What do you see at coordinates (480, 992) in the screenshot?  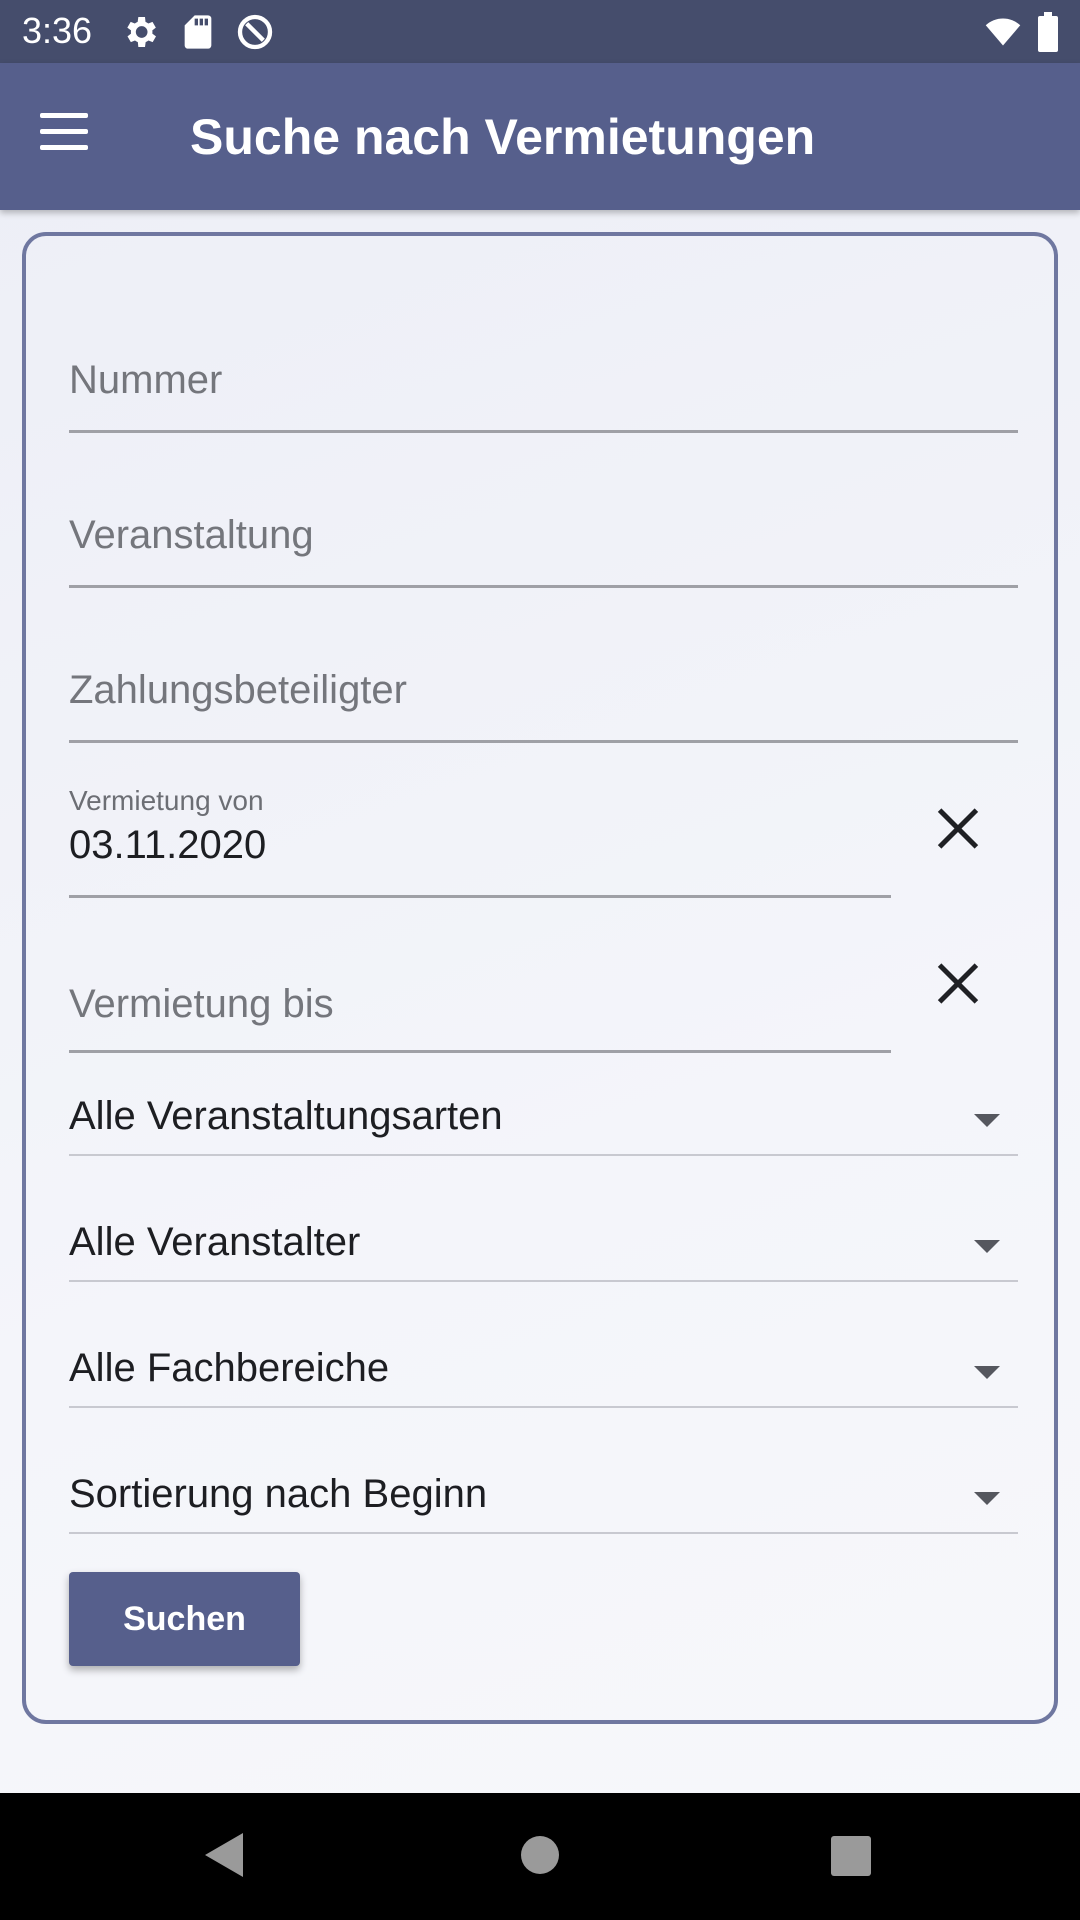 I see `vermietung-bis-field: Vermietung bis` at bounding box center [480, 992].